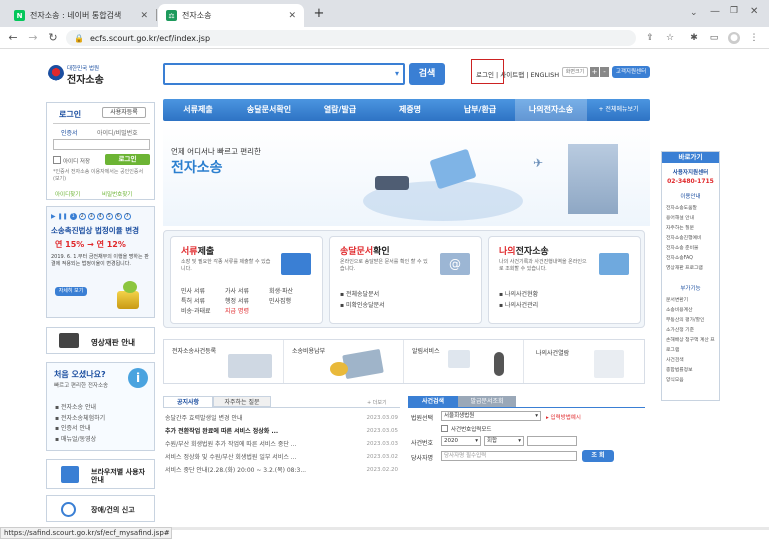 The width and height of the screenshot is (769, 539). Describe the element at coordinates (102, 429) in the screenshot. I see `first-visit-item: ▪ 인증서 안내` at that location.